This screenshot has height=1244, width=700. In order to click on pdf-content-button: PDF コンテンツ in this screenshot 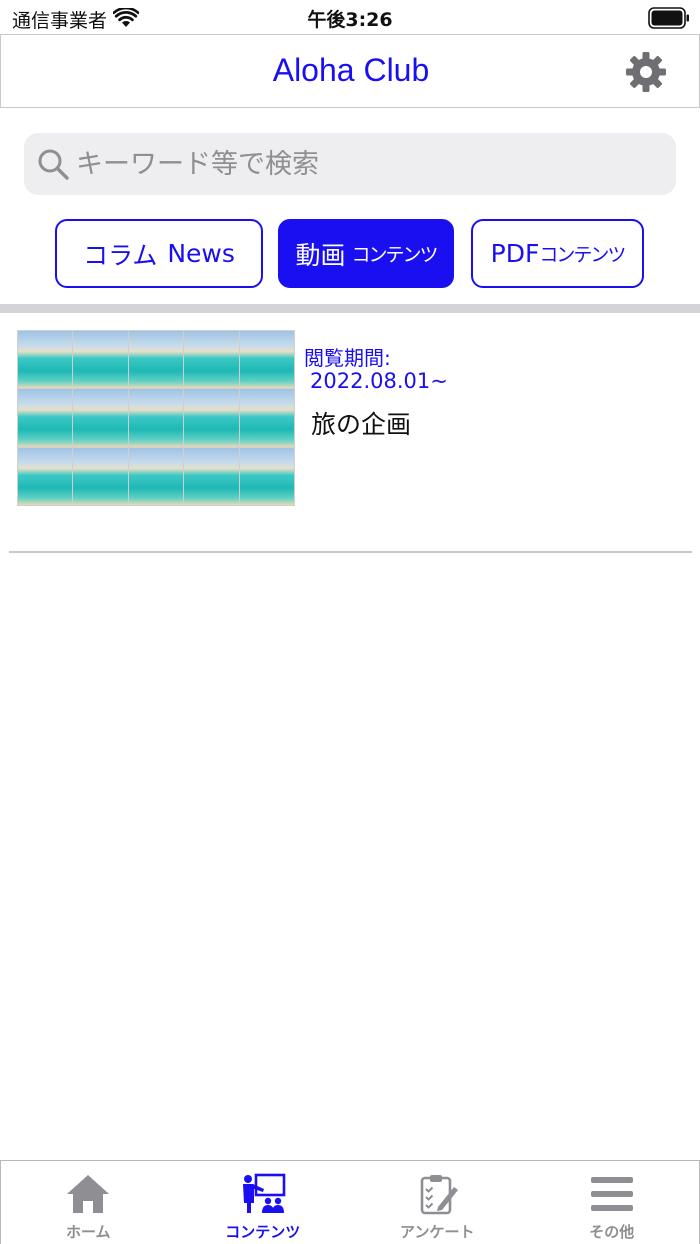, I will do `click(557, 253)`.